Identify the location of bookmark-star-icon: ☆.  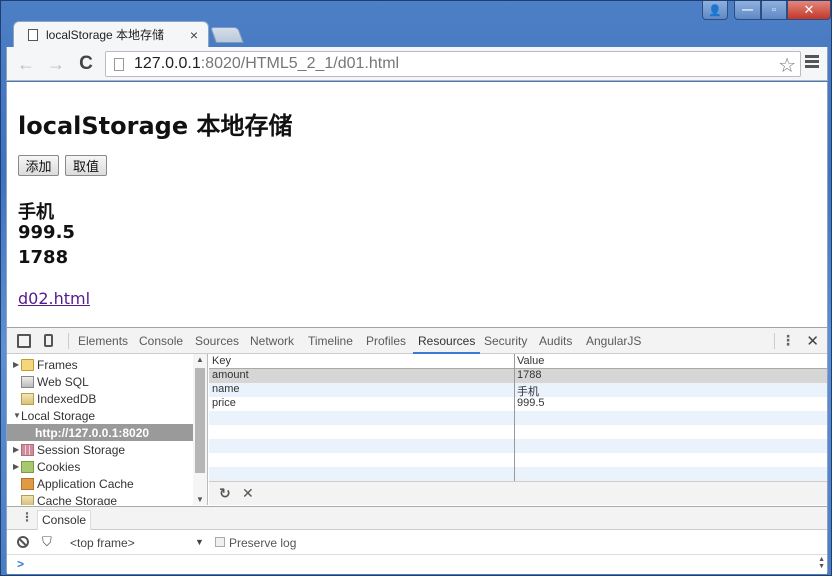
(787, 65).